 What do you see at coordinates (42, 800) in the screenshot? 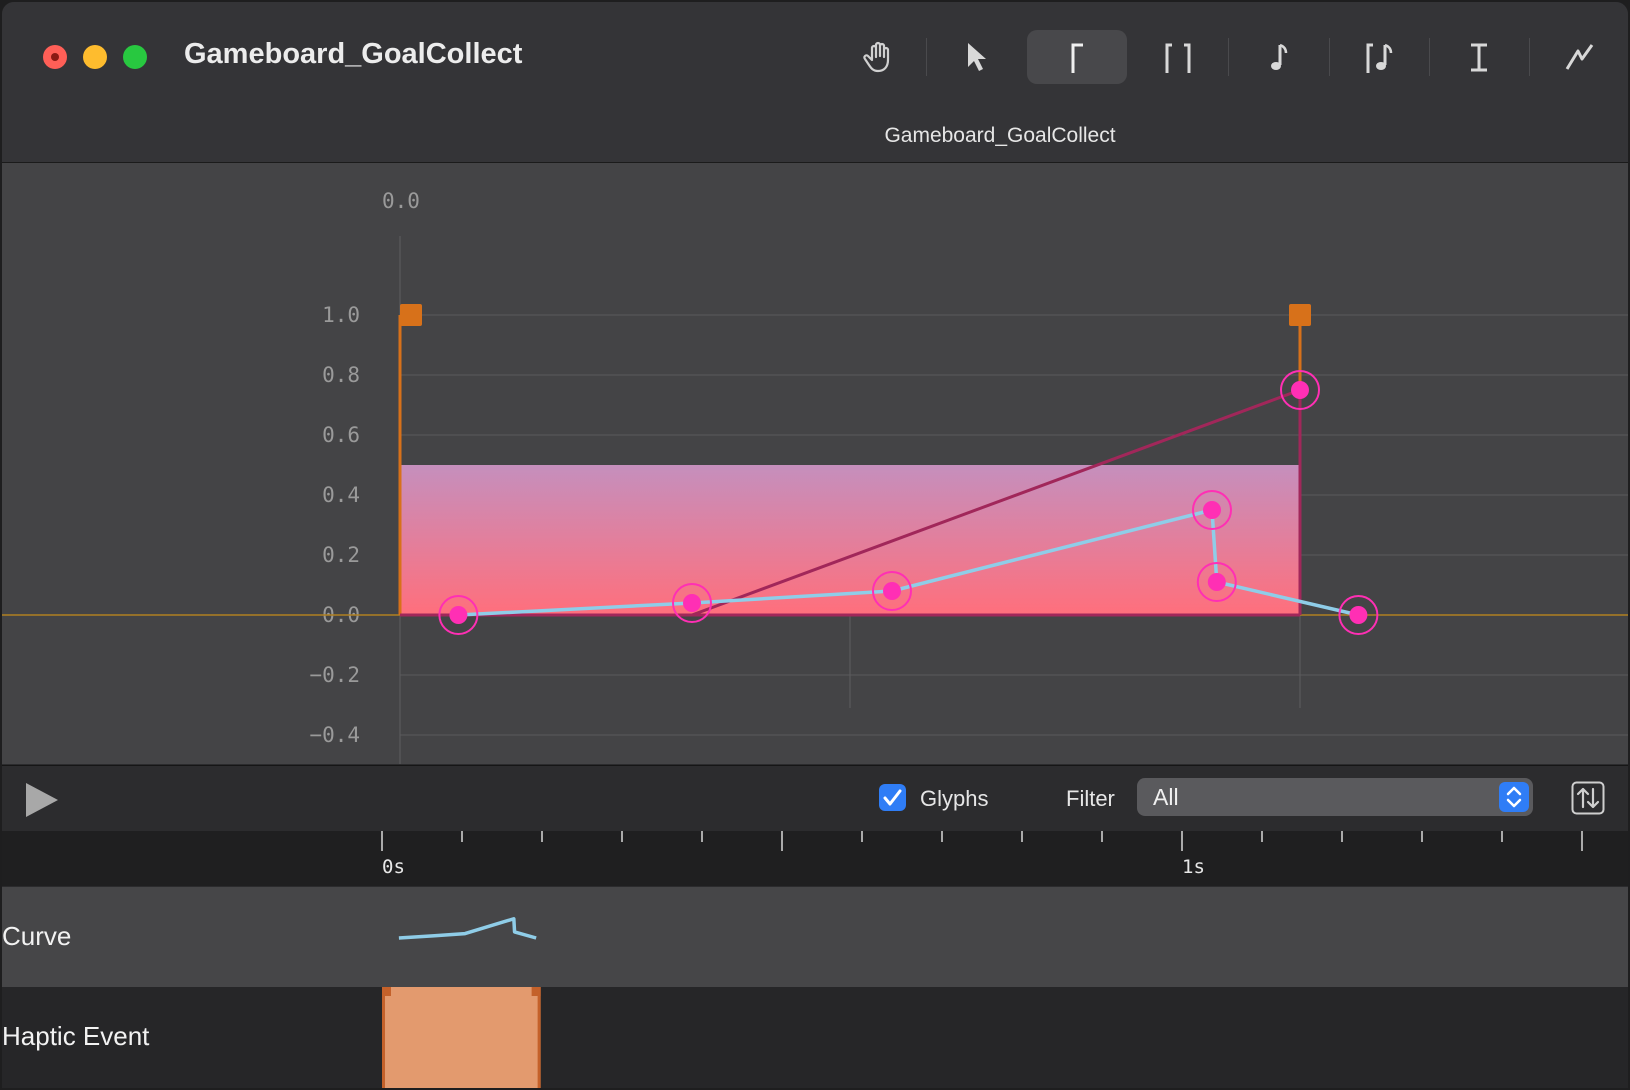
I see `play-button` at bounding box center [42, 800].